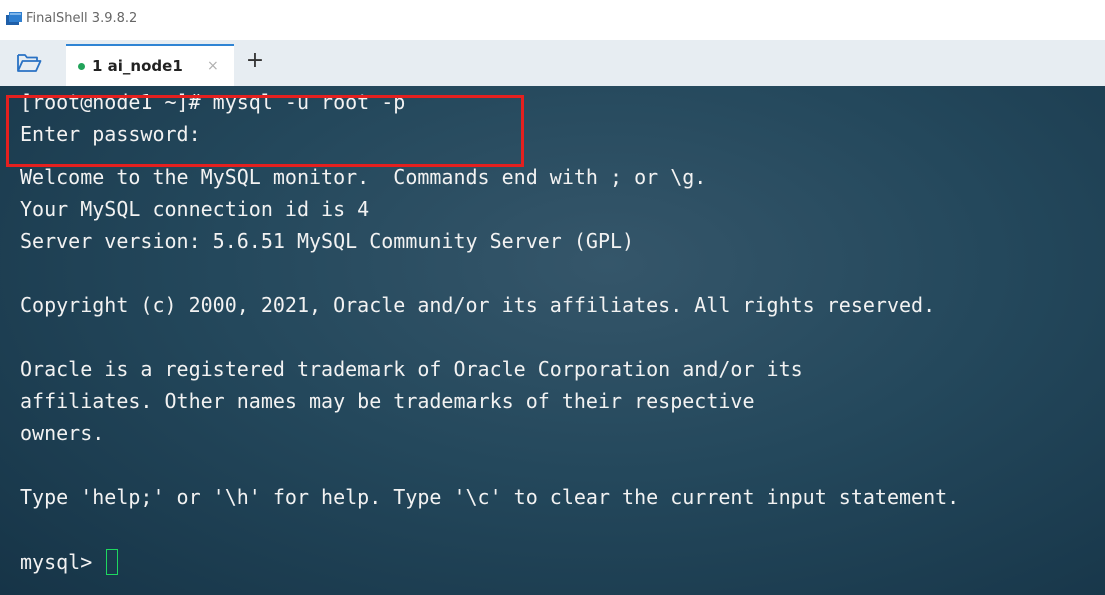 The width and height of the screenshot is (1105, 595). What do you see at coordinates (14, 18) in the screenshot?
I see `finalshell-app-icon` at bounding box center [14, 18].